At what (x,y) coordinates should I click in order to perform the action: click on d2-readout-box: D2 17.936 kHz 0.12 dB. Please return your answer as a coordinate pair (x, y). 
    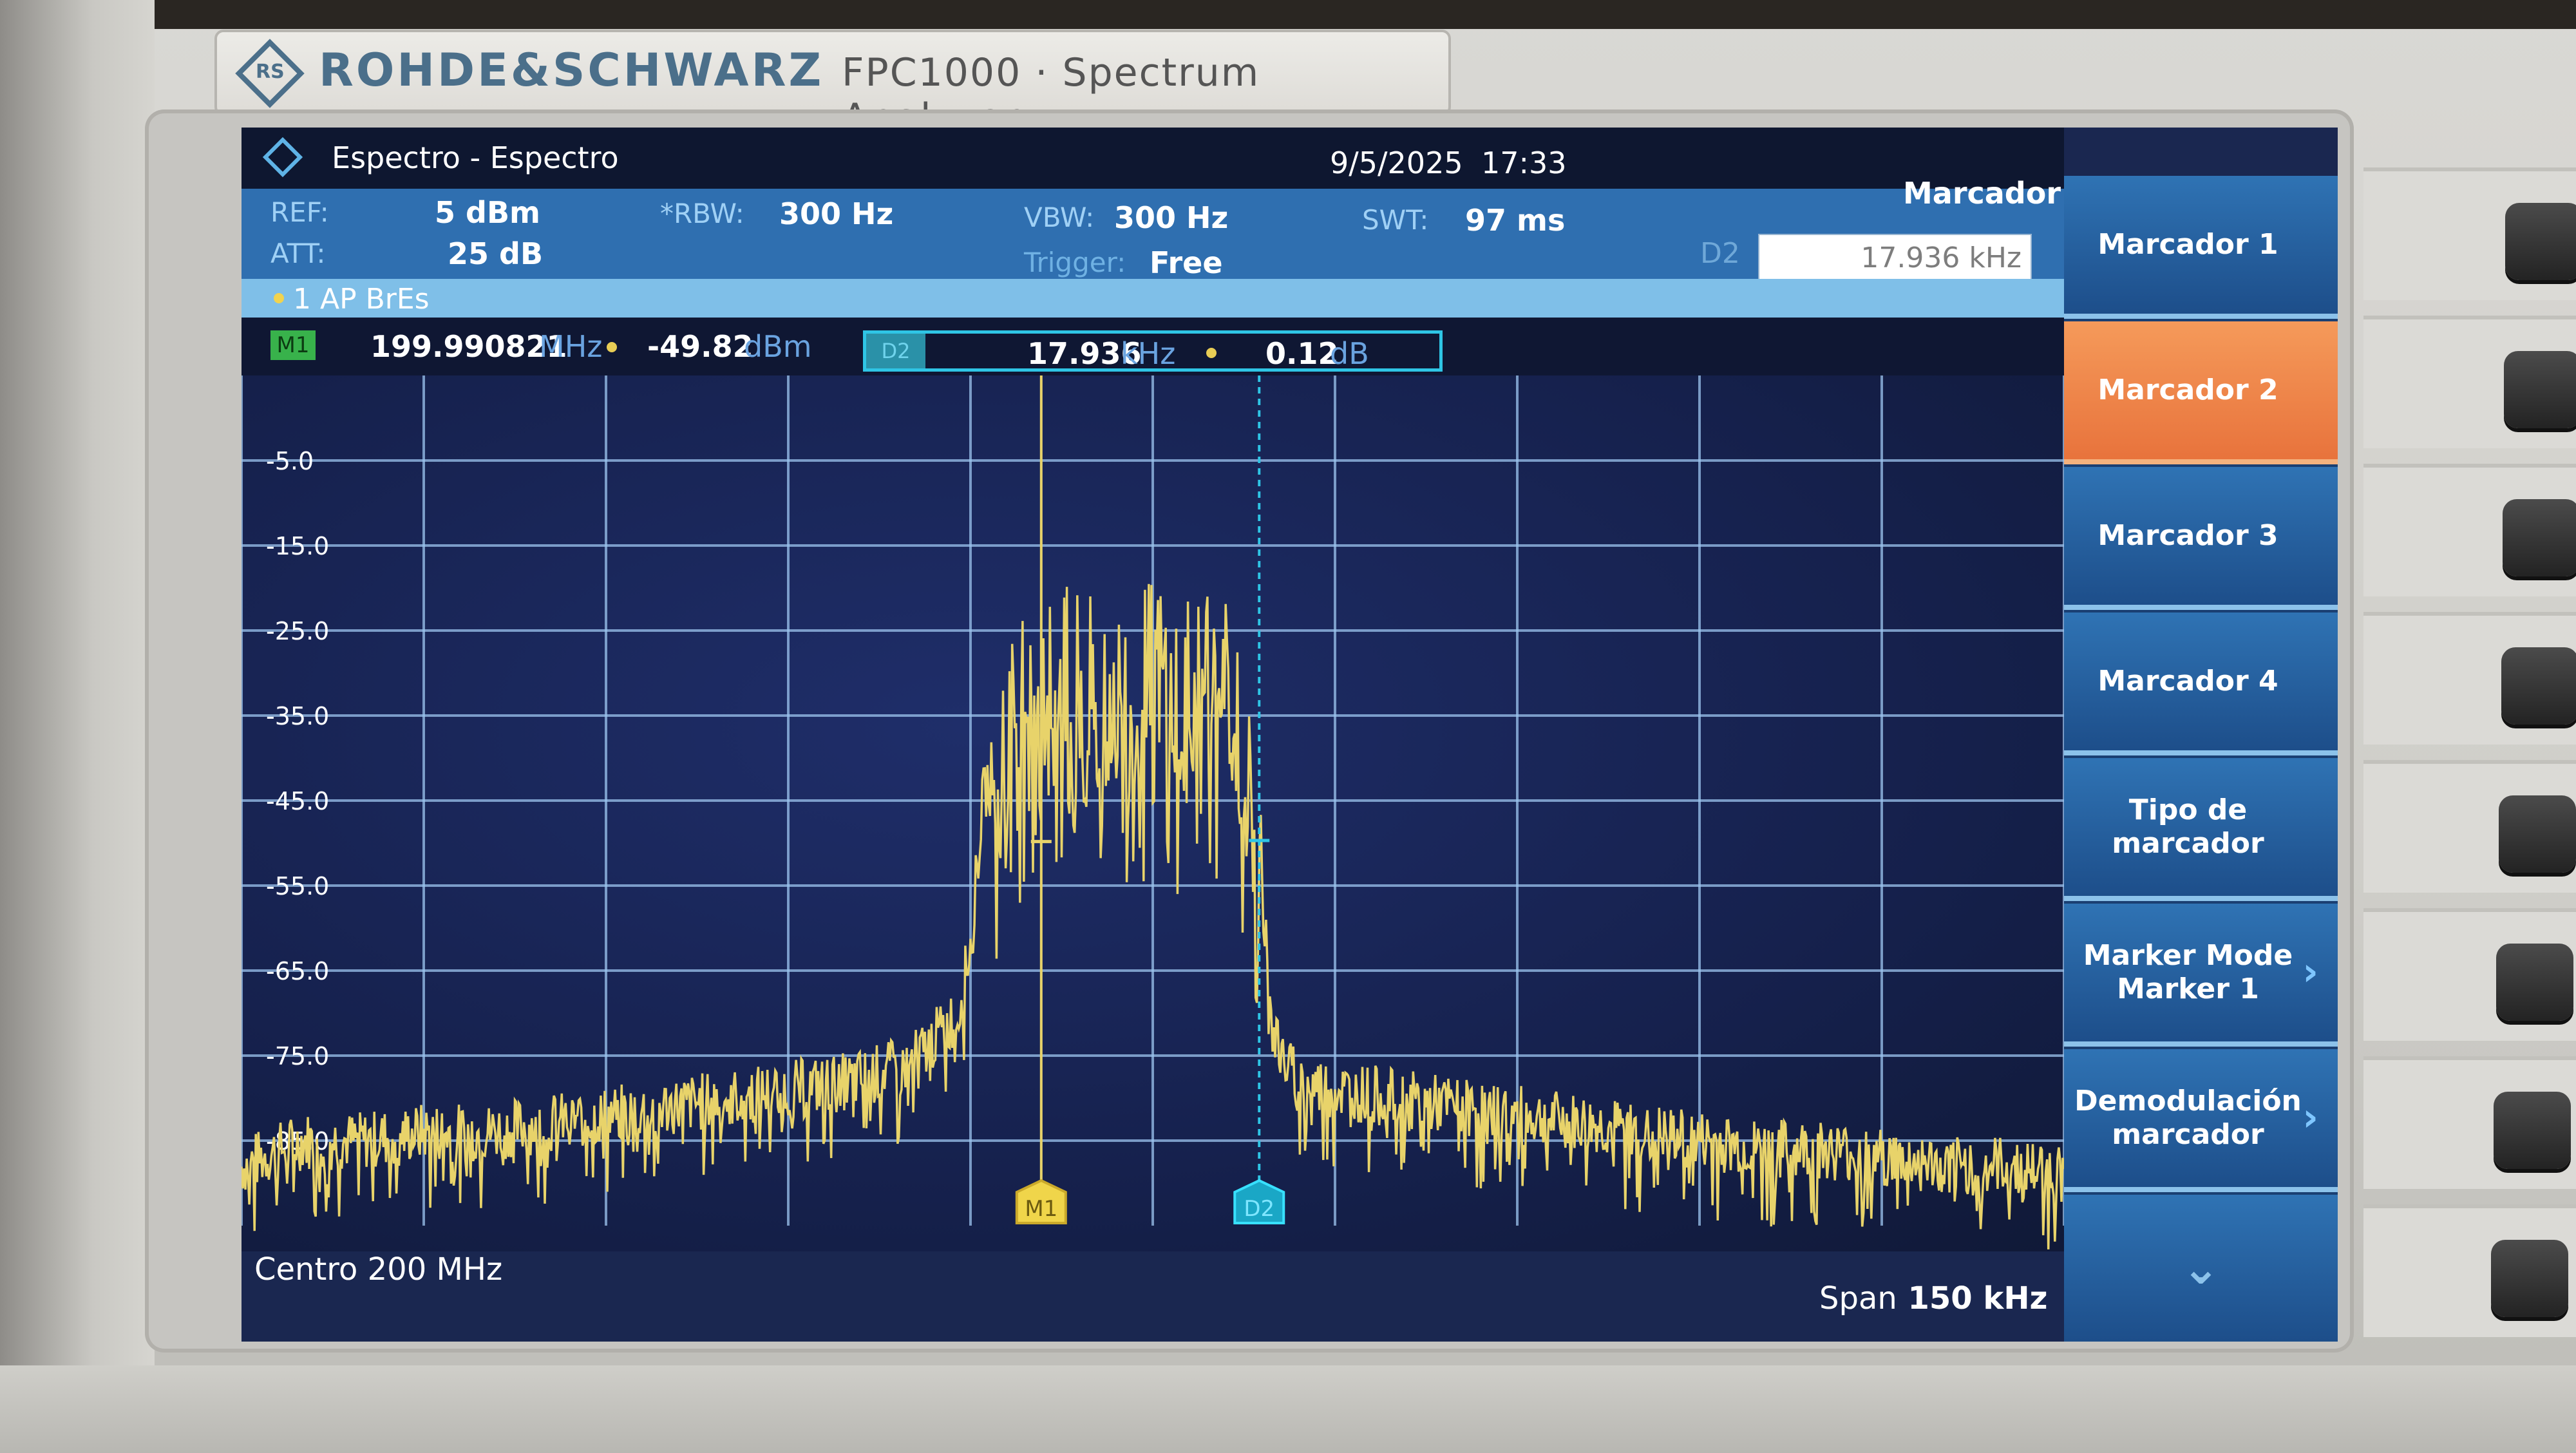
    Looking at the image, I should click on (1153, 351).